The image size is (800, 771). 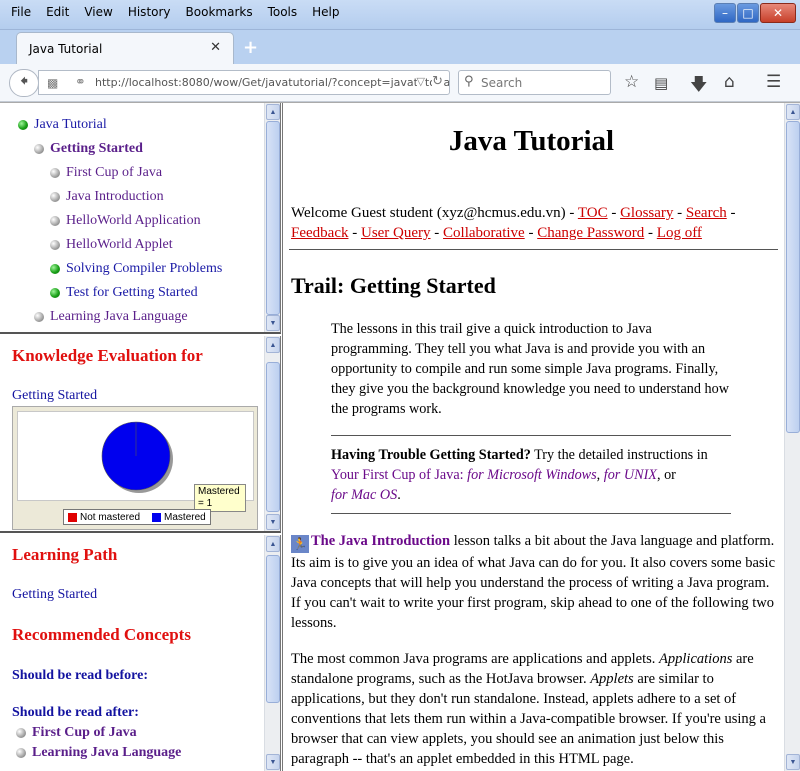 I want to click on toc-item: Getting Started, so click(x=111, y=149).